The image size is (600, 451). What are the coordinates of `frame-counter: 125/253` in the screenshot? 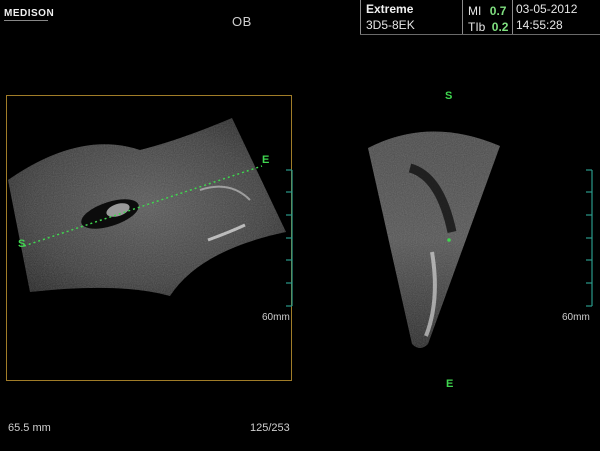 It's located at (270, 428).